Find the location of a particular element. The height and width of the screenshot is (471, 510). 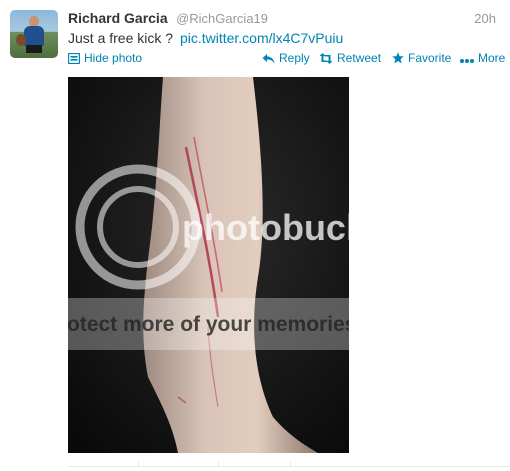

tweet-photo-link: pic.twitter.com/lx4C7vPuiu is located at coordinates (261, 38).